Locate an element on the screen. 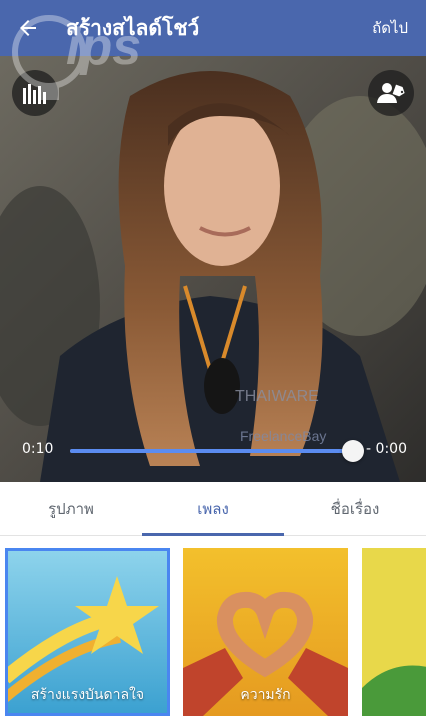 This screenshot has height=728, width=426. music-equalizer-button is located at coordinates (35, 93).